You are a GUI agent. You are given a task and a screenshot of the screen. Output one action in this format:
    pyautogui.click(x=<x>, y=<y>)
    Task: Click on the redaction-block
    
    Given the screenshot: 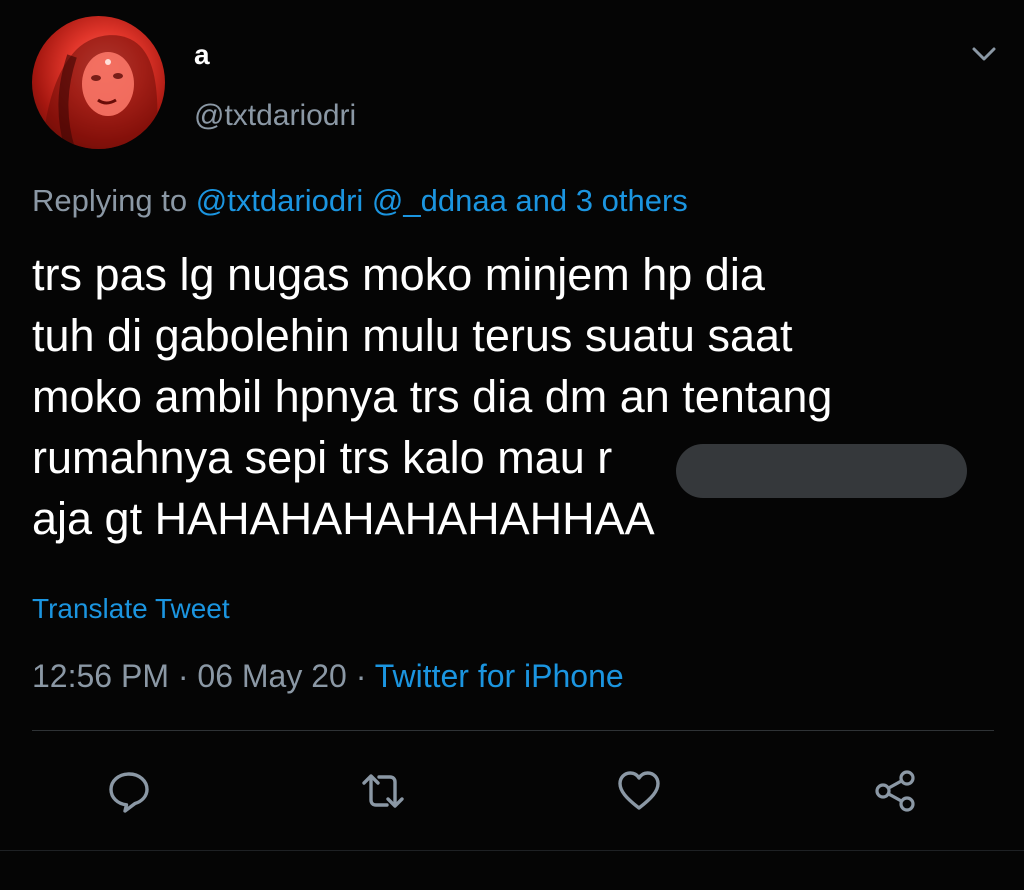 What is the action you would take?
    pyautogui.click(x=821, y=471)
    